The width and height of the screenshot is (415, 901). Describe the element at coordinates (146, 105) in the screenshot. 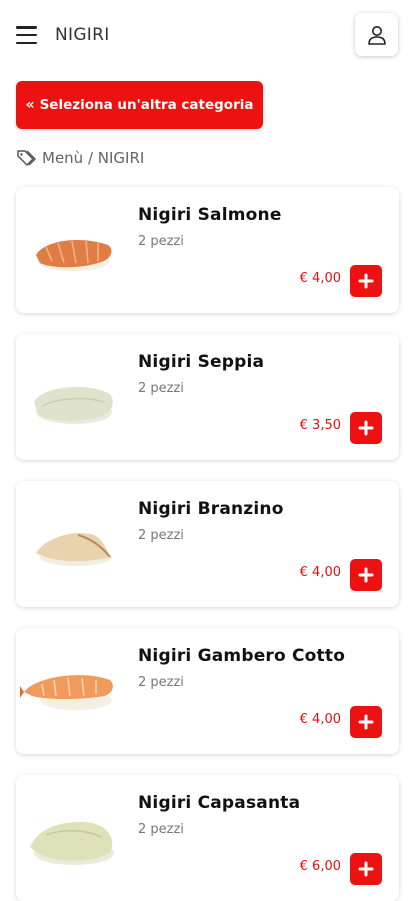

I see `select-other-category-label: Seleziona un'altra categoria` at that location.